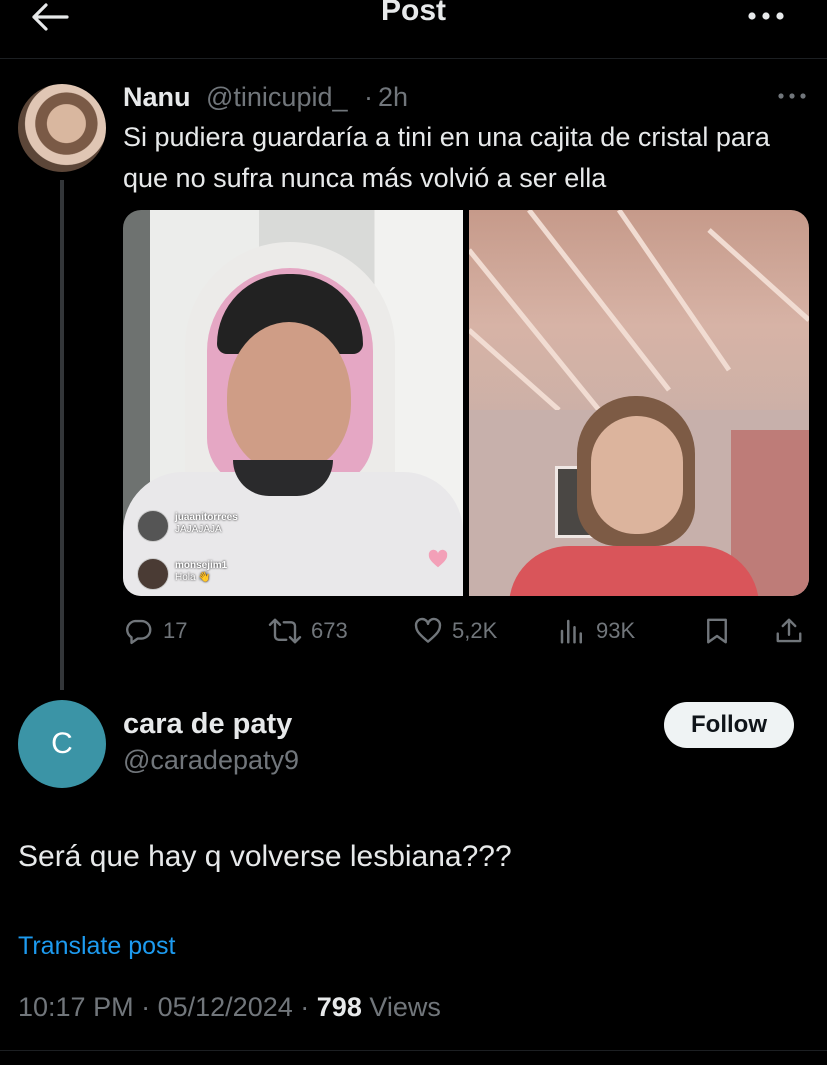  What do you see at coordinates (206, 517) in the screenshot?
I see `live-comment-user: juaanitorrees` at bounding box center [206, 517].